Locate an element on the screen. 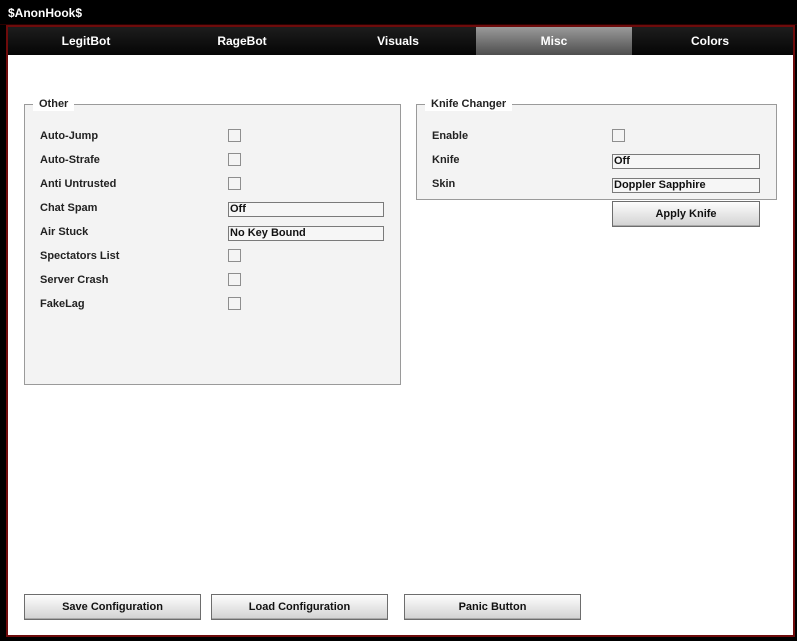  tab-visuals: Visuals is located at coordinates (398, 41).